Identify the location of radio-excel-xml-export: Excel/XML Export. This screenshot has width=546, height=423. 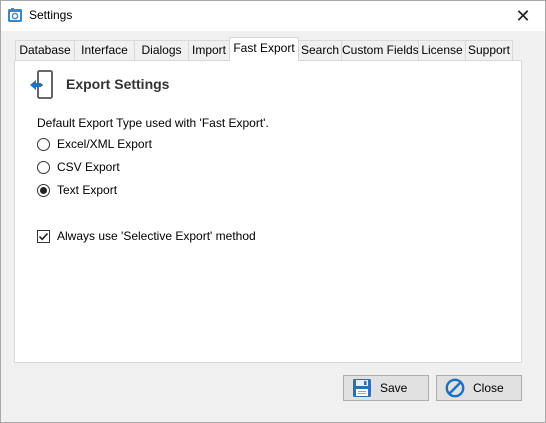
(94, 144).